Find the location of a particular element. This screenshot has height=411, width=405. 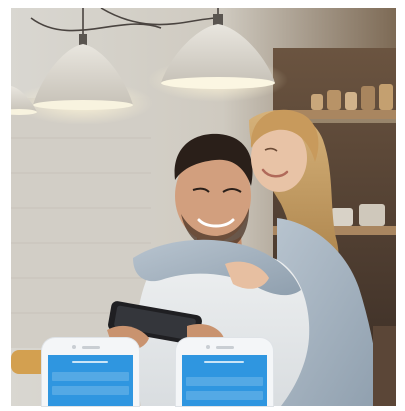

phone-mockup-right is located at coordinates (224, 372).